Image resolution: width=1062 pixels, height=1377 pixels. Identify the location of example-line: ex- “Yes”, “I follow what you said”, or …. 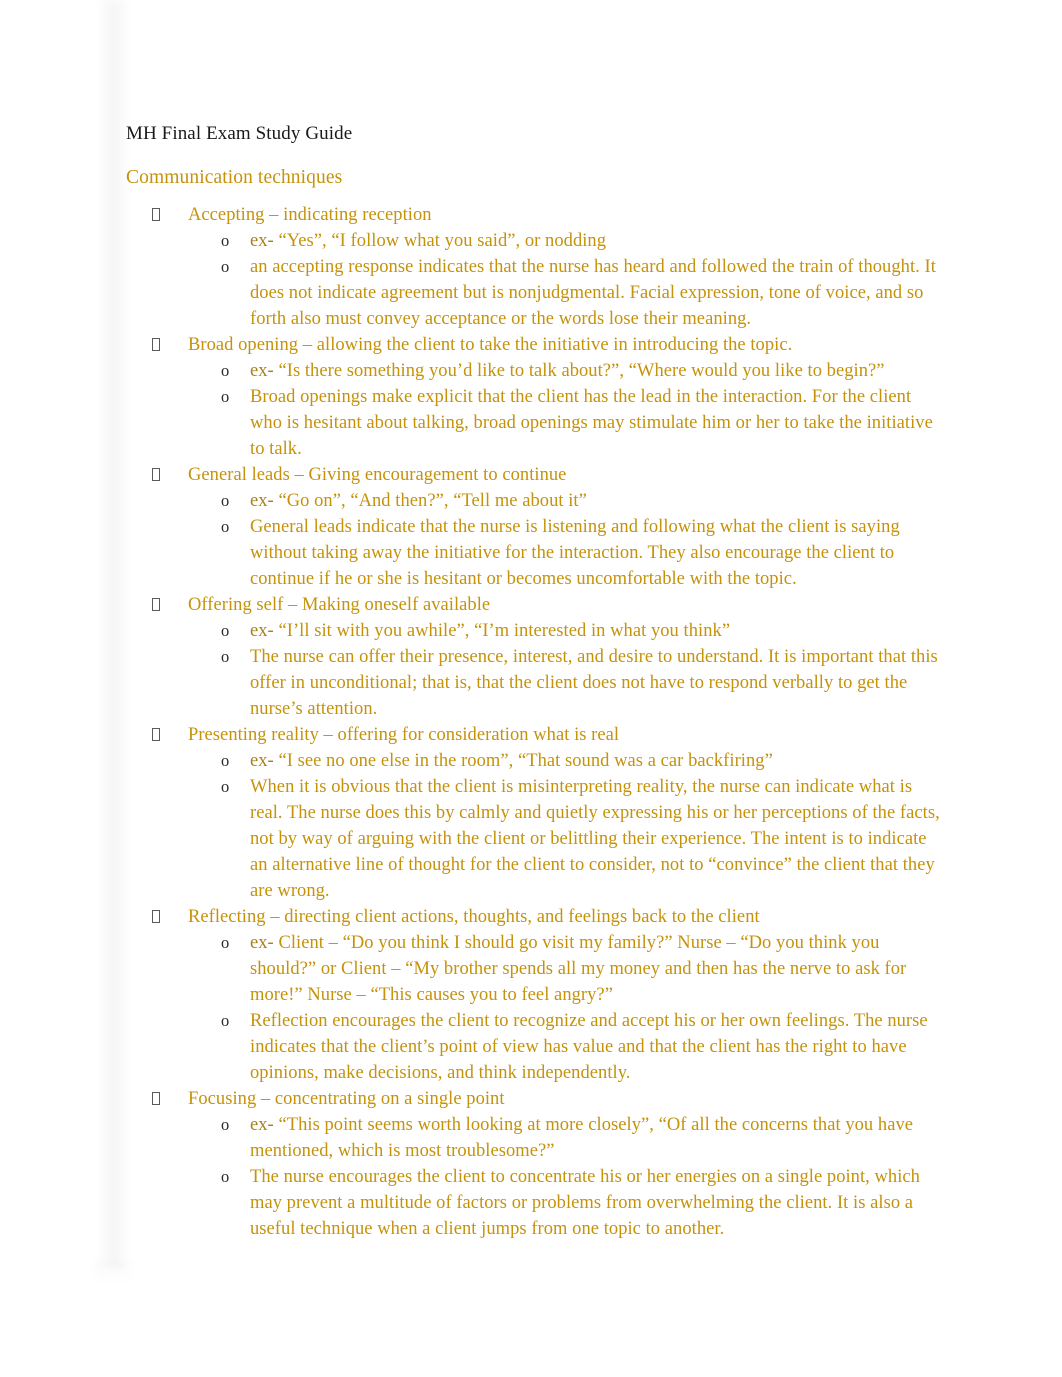
(596, 241).